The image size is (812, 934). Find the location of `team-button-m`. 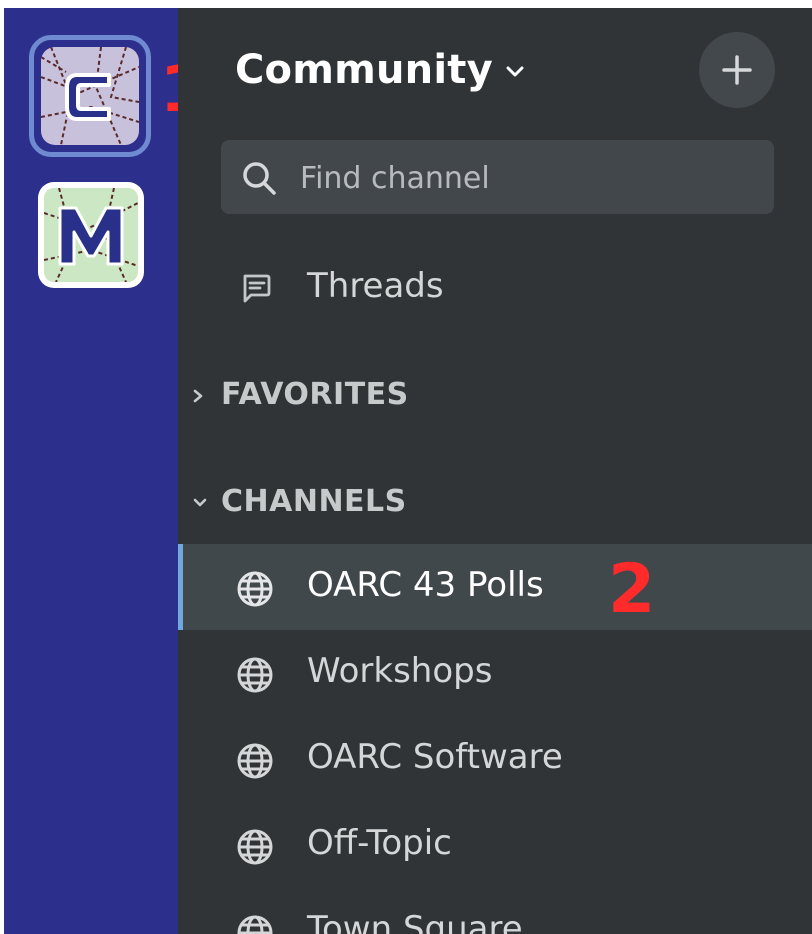

team-button-m is located at coordinates (91, 235).